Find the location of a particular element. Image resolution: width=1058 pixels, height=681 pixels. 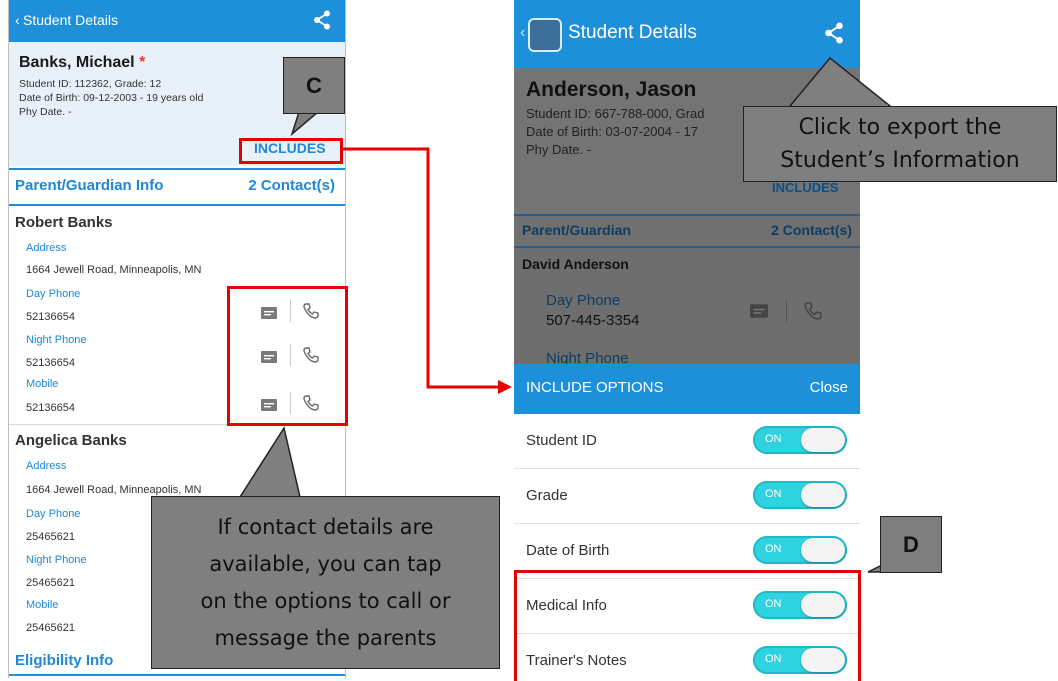

callout-c-tail is located at coordinates (305, 124).